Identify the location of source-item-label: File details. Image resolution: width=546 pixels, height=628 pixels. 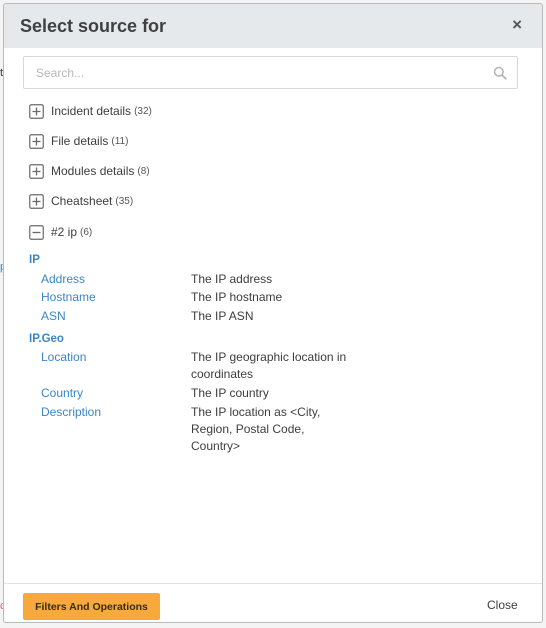
(80, 141).